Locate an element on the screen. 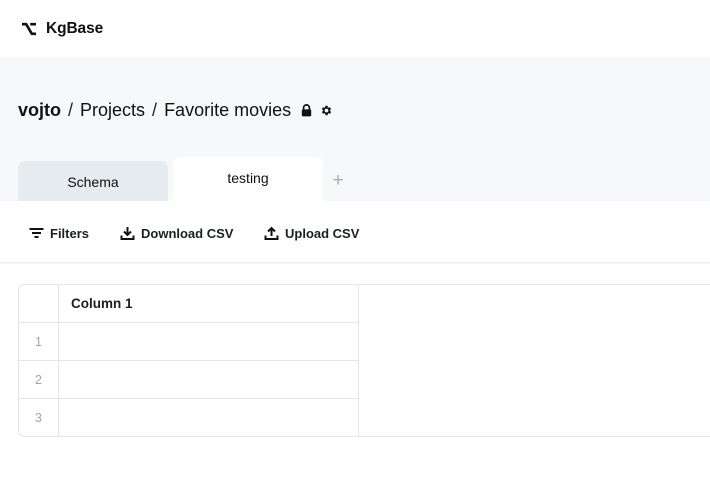 The image size is (710, 501). grid-header-row: Column 1 is located at coordinates (364, 304).